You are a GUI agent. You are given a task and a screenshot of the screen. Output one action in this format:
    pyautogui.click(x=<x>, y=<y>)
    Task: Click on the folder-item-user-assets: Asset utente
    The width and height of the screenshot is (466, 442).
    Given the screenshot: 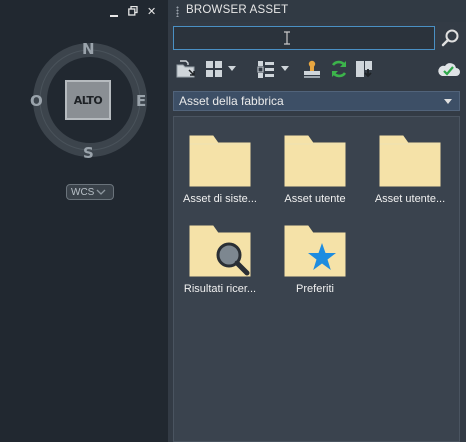 What is the action you would take?
    pyautogui.click(x=315, y=180)
    